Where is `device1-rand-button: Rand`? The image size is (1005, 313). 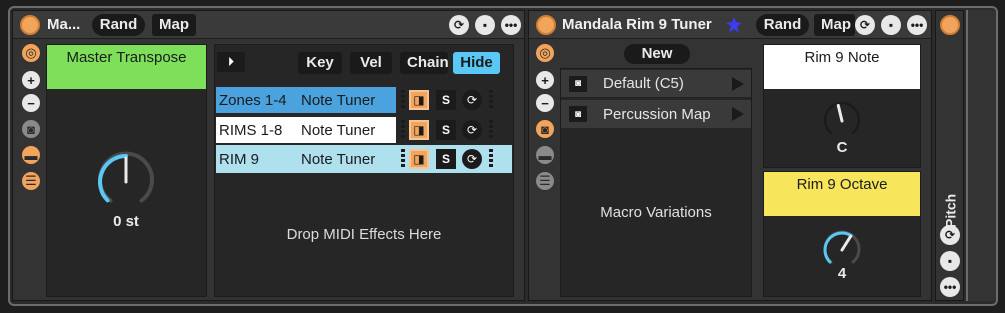
device1-rand-button: Rand is located at coordinates (118, 25).